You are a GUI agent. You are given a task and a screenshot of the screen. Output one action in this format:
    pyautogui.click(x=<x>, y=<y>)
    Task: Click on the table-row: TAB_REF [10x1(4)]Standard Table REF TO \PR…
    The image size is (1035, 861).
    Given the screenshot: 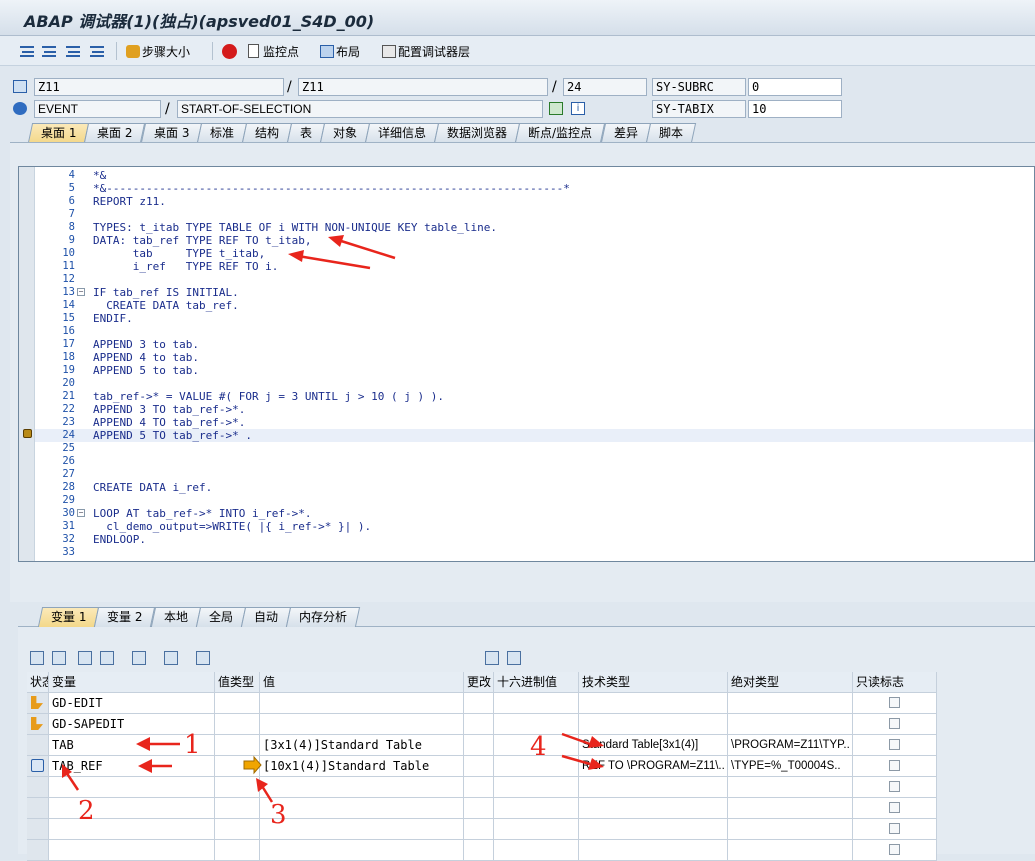 What is the action you would take?
    pyautogui.click(x=497, y=766)
    